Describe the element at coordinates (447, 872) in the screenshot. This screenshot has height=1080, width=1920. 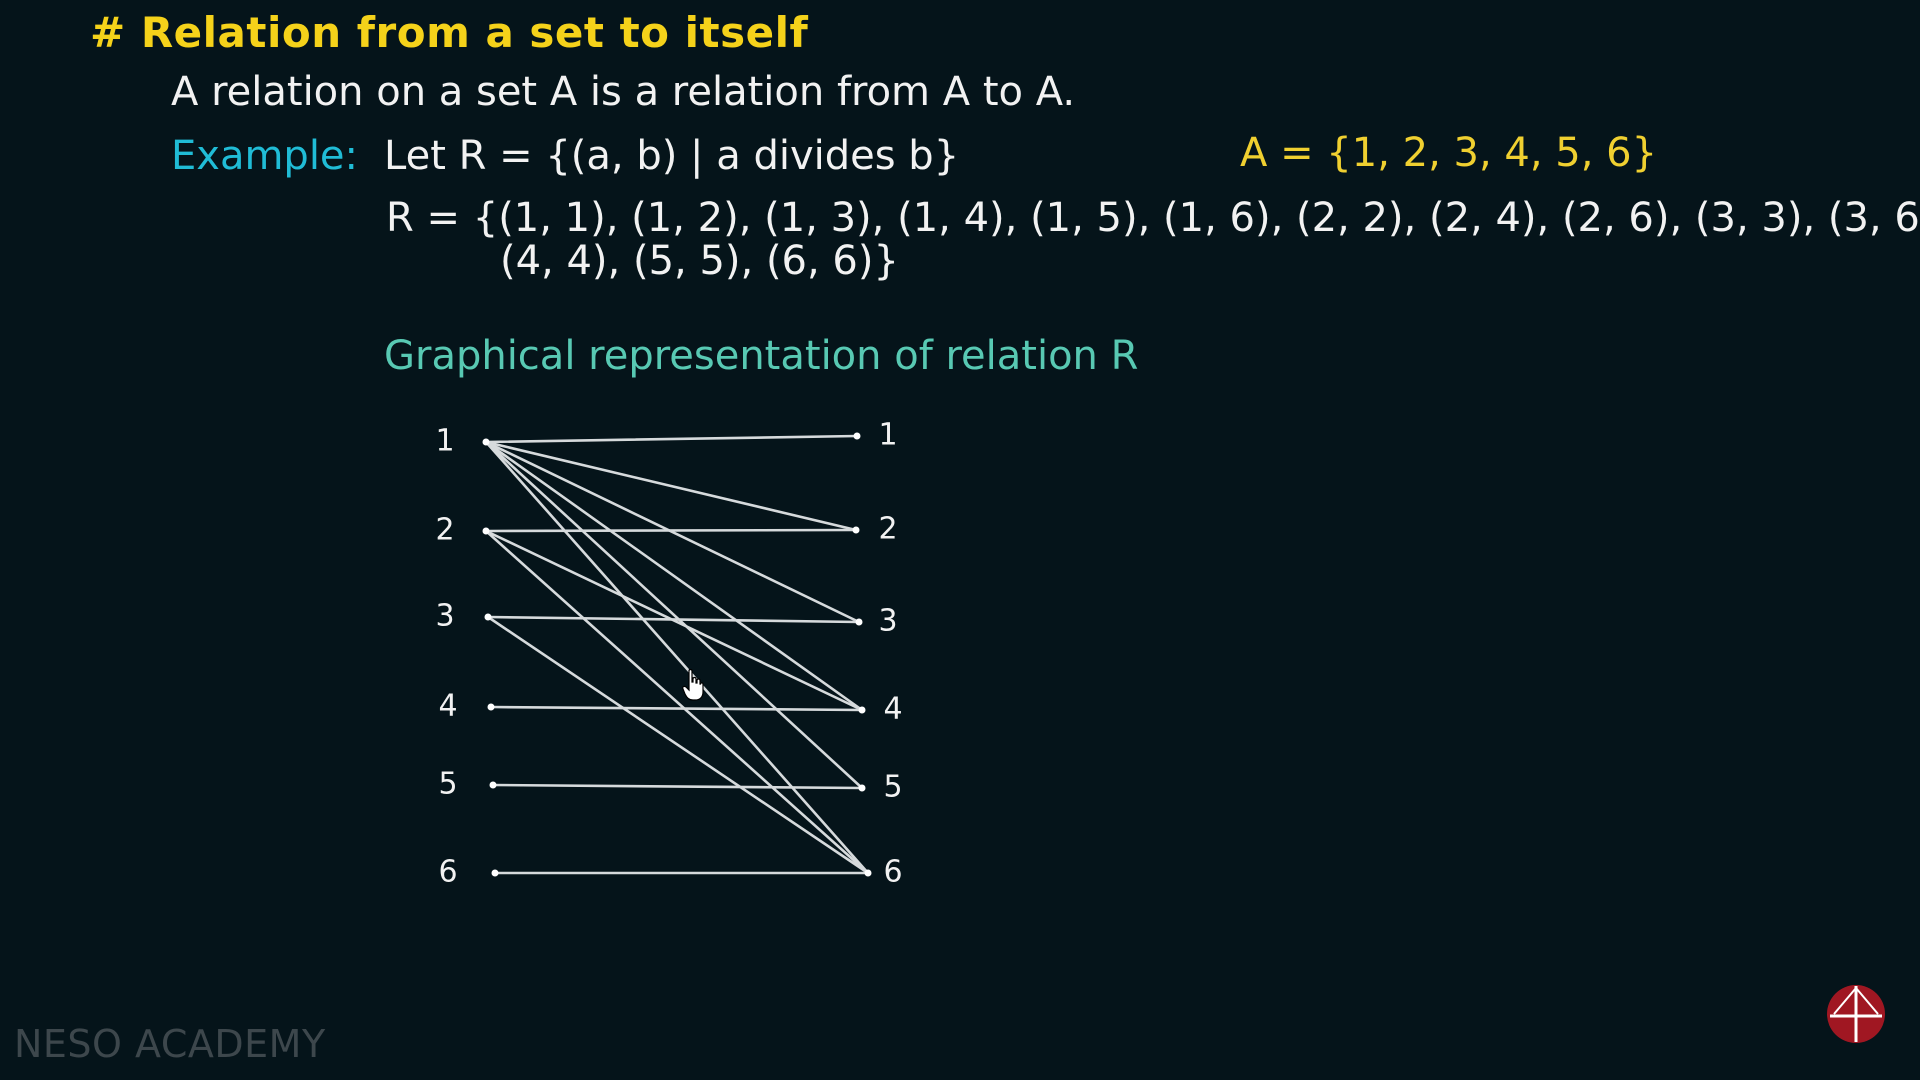
I see `left-node-label-6: 6` at that location.